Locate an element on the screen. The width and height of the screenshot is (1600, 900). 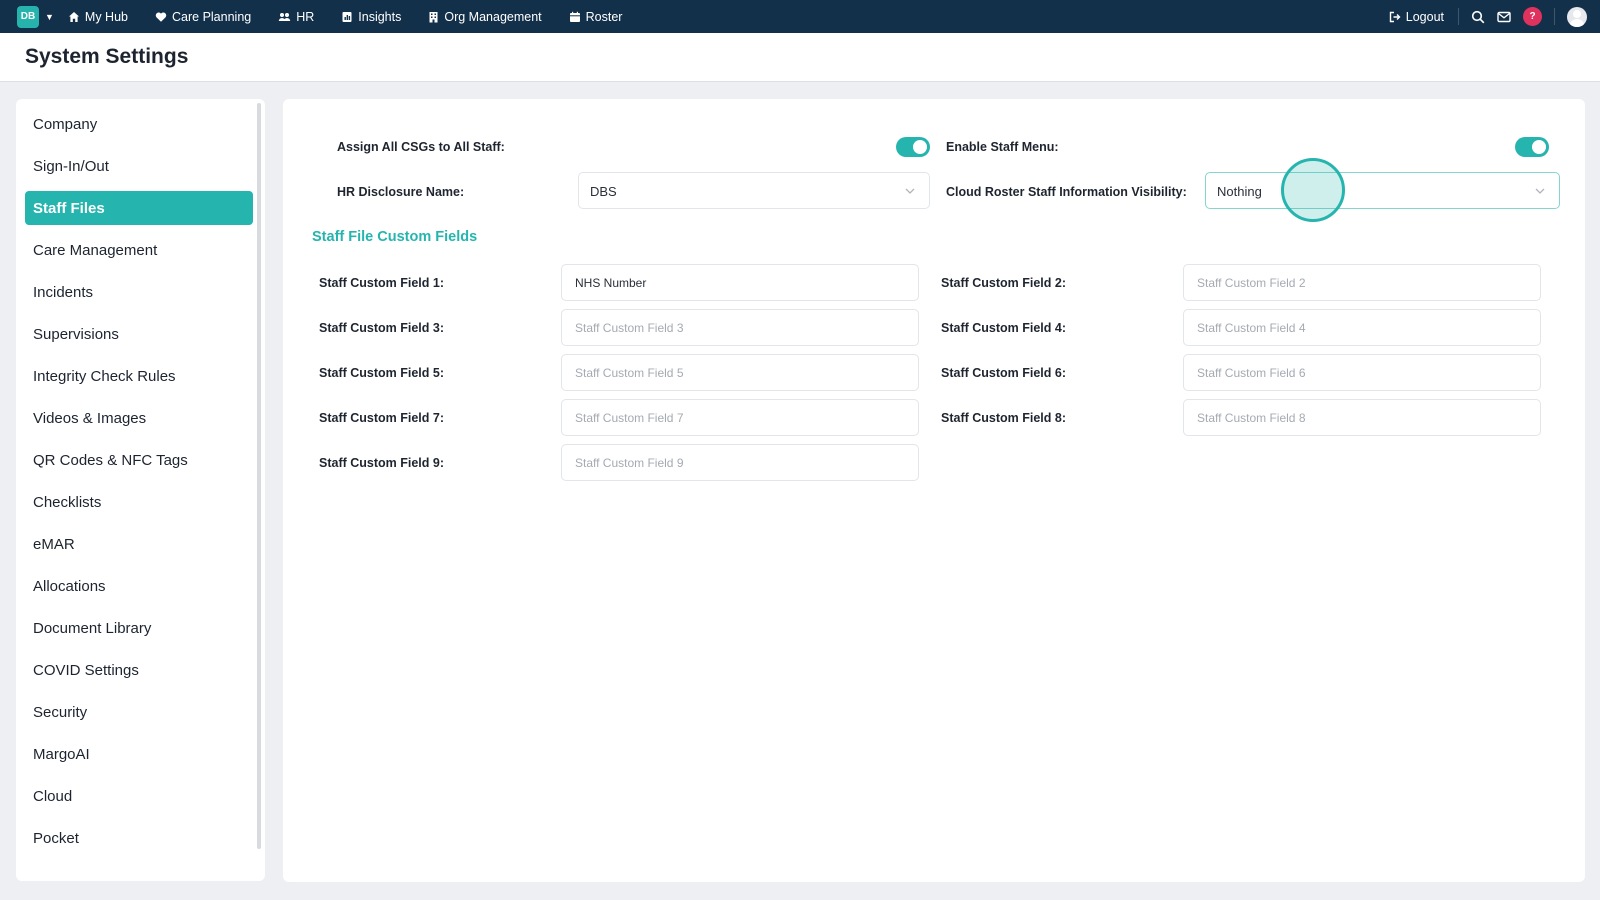
nav-item-care-planning: Care Planning is located at coordinates (203, 17).